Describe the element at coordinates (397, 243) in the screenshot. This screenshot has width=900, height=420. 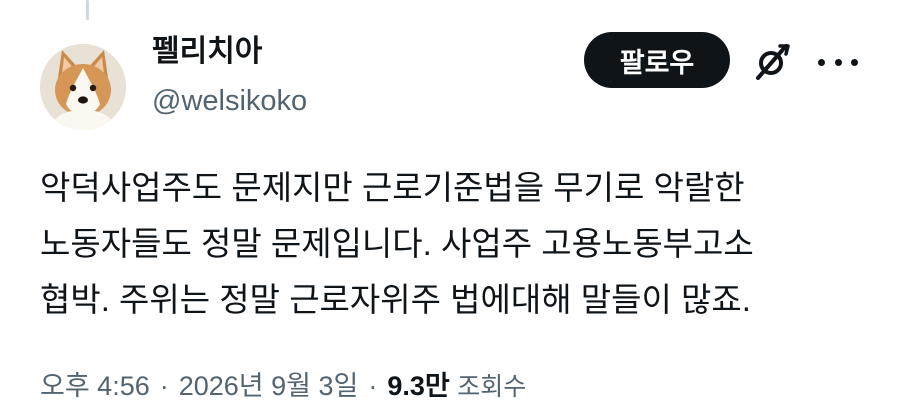
I see `tweet-text-line: 노동자들도 정말 문제입니다. 사업주 고용노동부고소` at that location.